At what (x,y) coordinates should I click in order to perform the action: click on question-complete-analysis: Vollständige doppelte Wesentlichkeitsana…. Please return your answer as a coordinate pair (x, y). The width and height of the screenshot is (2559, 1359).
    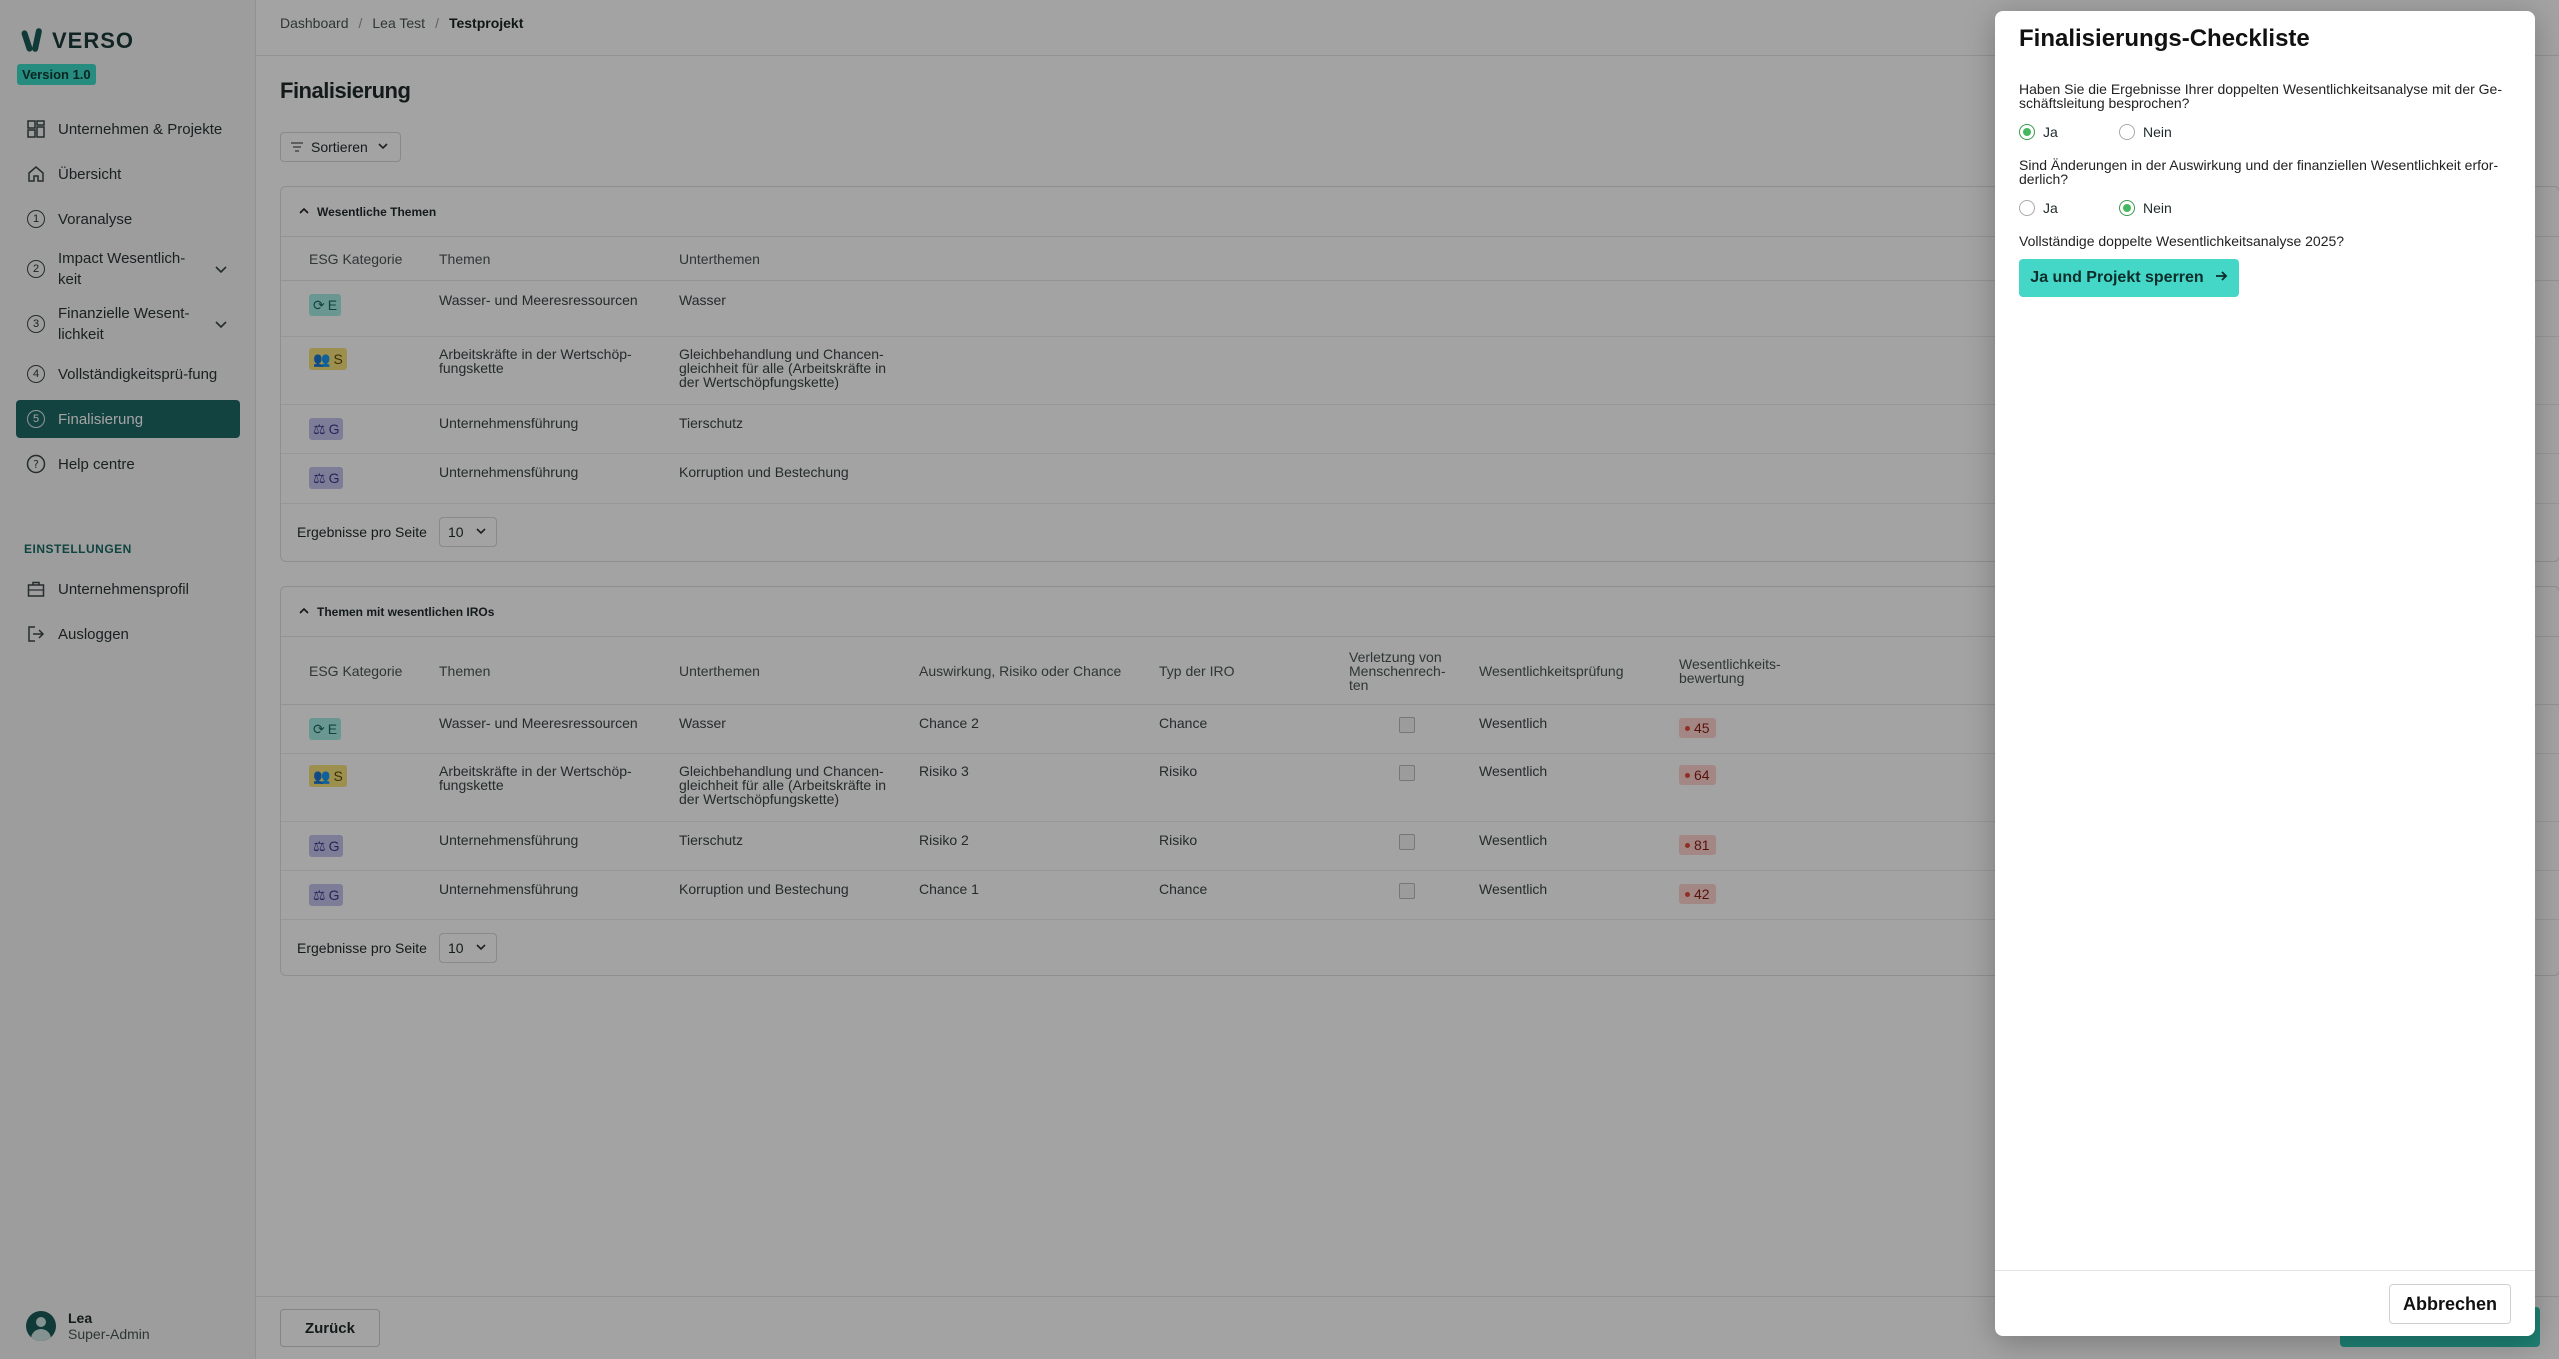
    Looking at the image, I should click on (2182, 241).